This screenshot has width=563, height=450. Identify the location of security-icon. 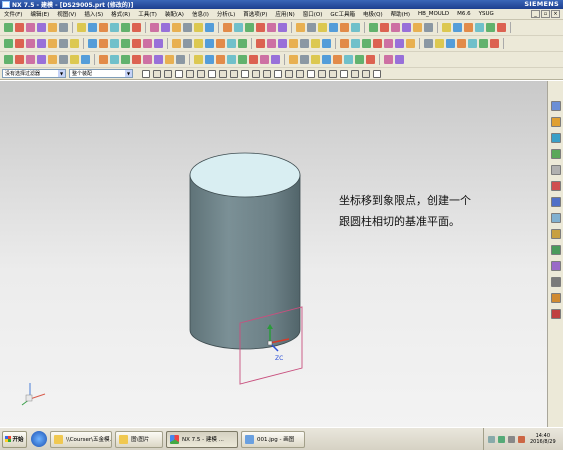
(501, 439).